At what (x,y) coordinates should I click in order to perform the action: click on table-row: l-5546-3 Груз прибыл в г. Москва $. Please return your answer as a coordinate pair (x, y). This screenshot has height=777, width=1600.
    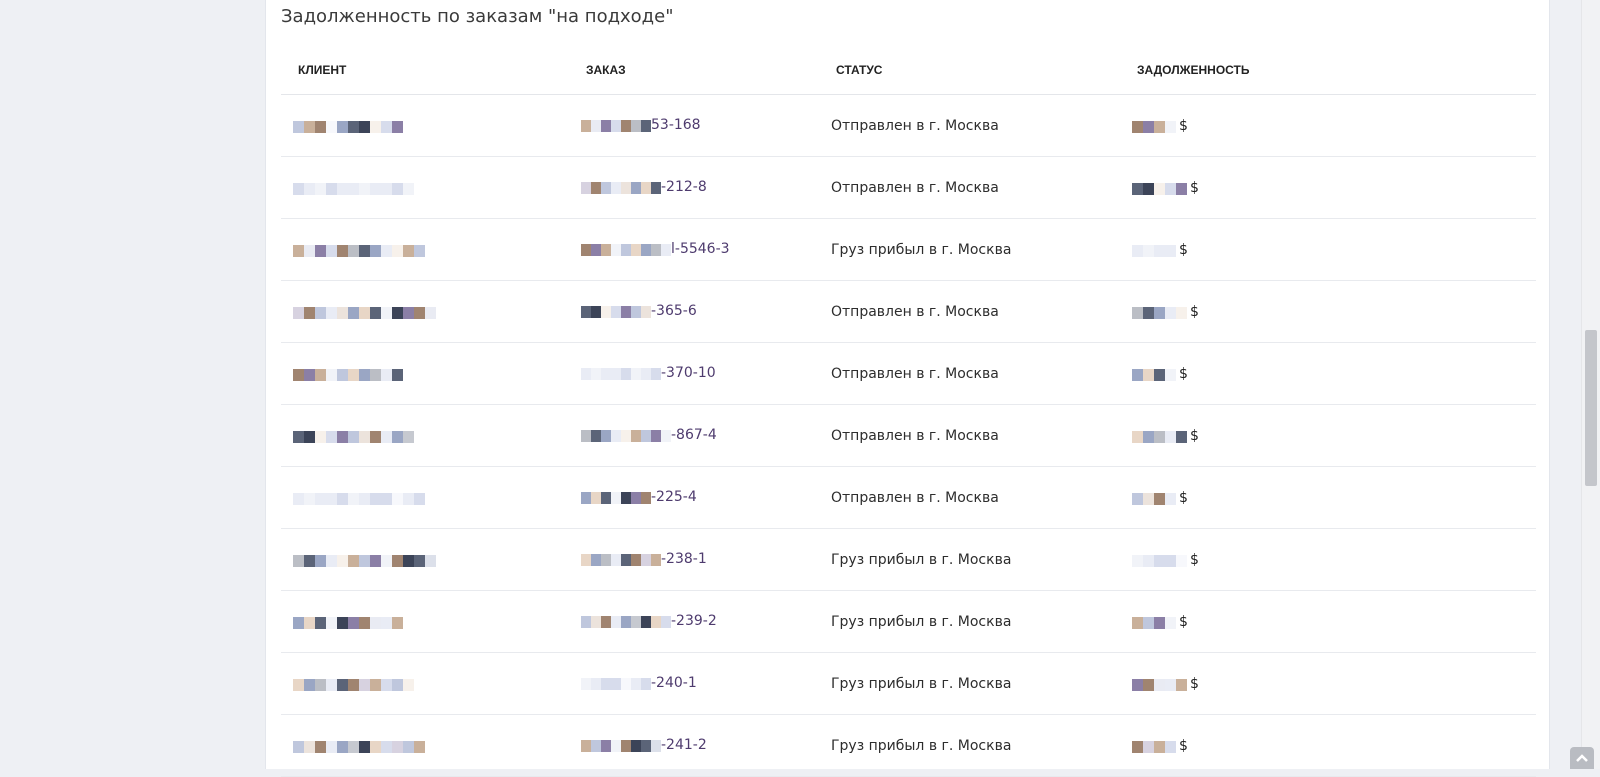
    Looking at the image, I should click on (908, 249).